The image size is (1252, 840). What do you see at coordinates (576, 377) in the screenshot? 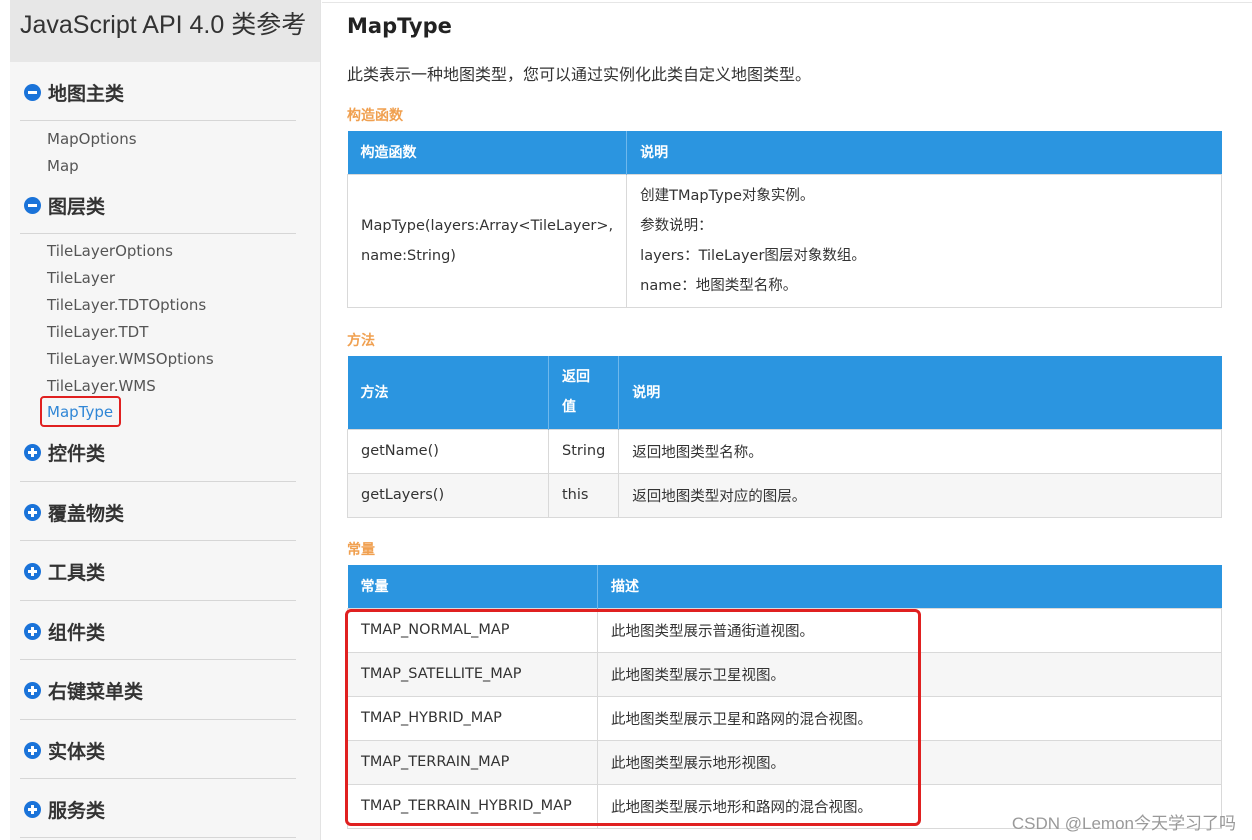
I see `header-line: 返回` at bounding box center [576, 377].